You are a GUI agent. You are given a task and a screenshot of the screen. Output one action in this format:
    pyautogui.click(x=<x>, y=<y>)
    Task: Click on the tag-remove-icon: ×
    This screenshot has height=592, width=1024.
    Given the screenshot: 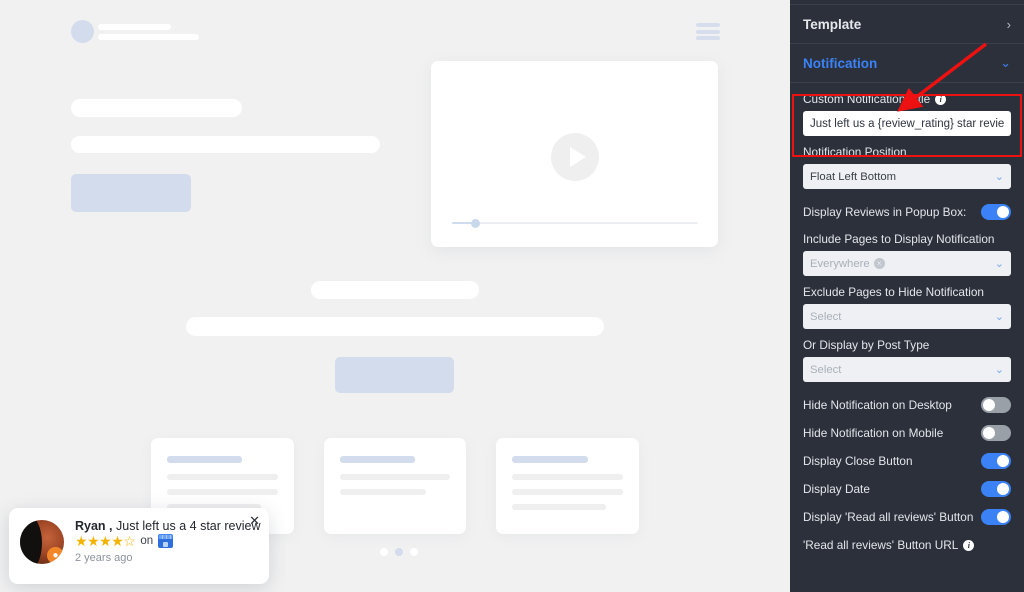 What is the action you would take?
    pyautogui.click(x=879, y=263)
    